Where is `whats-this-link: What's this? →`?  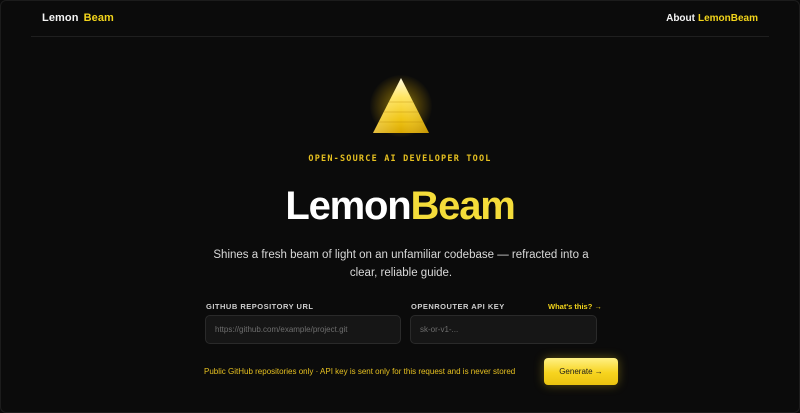
whats-this-link: What's this? → is located at coordinates (575, 306).